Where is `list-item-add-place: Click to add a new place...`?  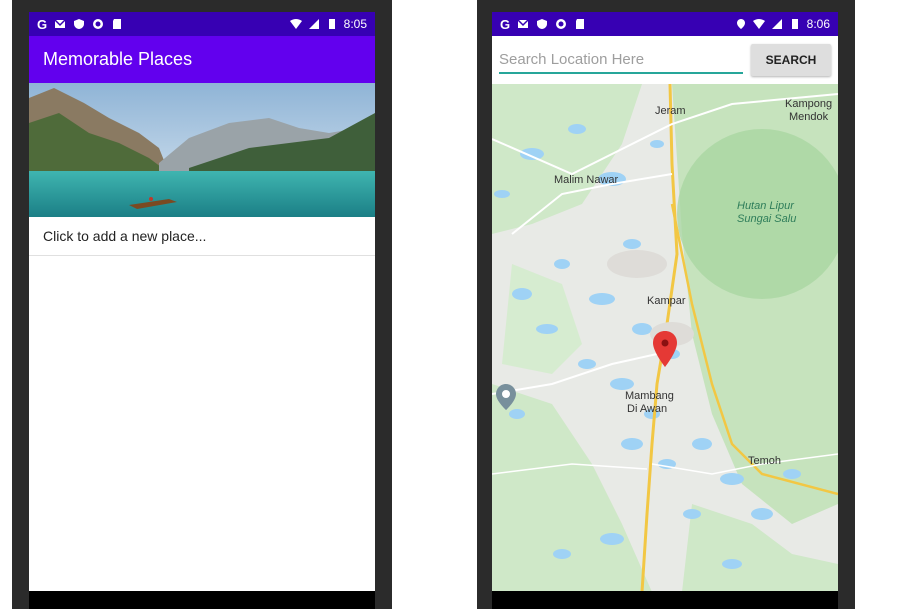
list-item-add-place: Click to add a new place... is located at coordinates (202, 236).